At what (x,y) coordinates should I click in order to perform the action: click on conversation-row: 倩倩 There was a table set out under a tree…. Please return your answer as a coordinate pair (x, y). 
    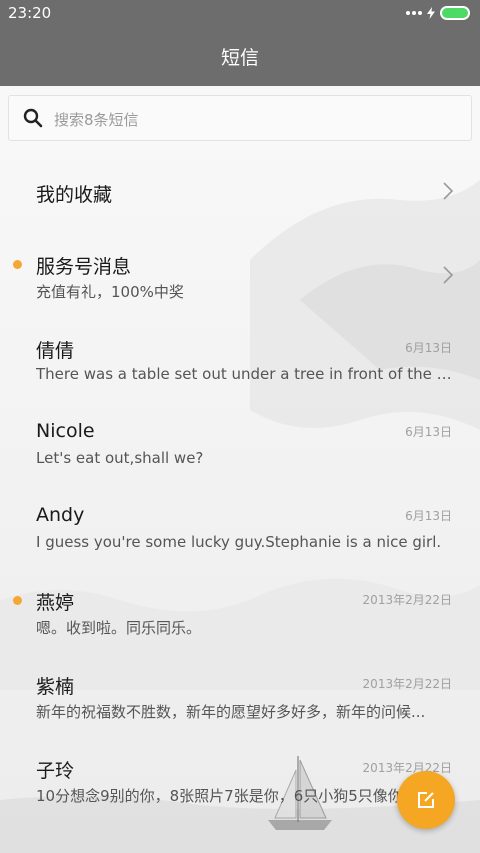
    Looking at the image, I should click on (240, 376).